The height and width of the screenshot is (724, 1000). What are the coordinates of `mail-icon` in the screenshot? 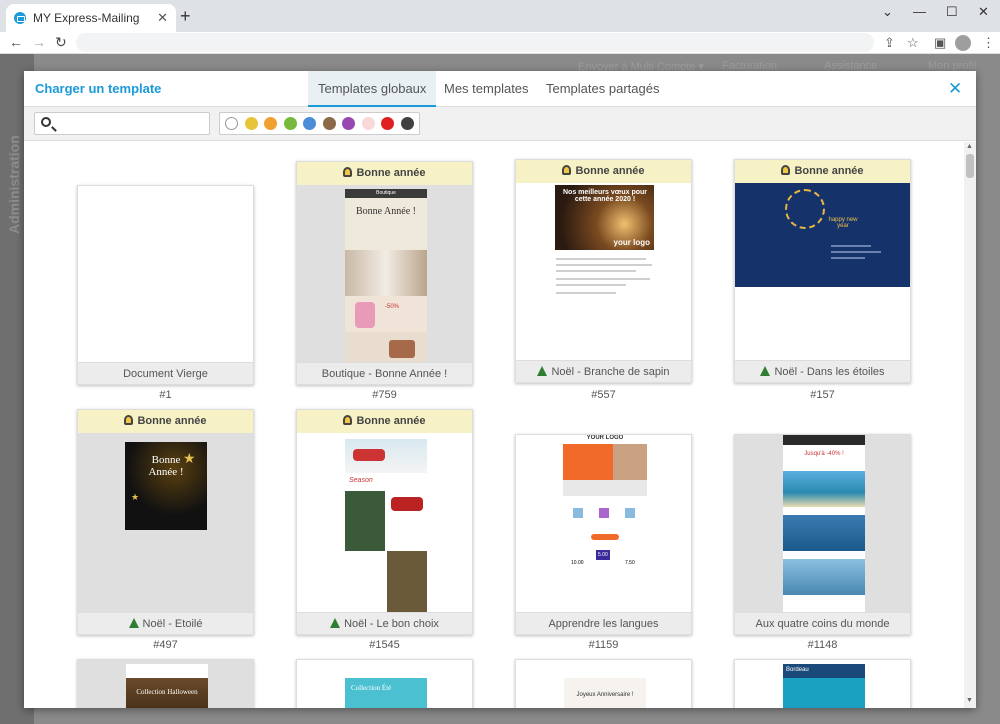 It's located at (20, 18).